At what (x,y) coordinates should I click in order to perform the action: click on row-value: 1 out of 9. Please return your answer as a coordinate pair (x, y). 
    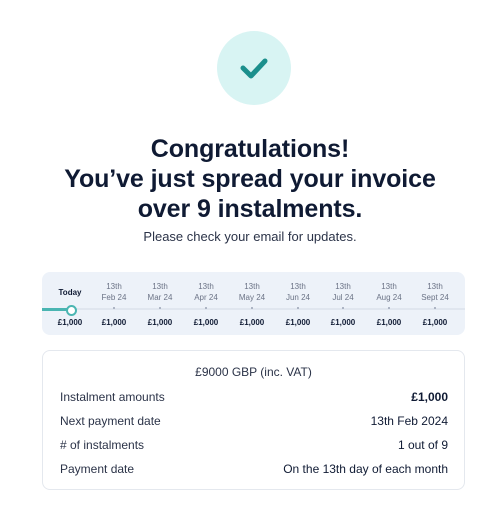
    Looking at the image, I should click on (422, 445).